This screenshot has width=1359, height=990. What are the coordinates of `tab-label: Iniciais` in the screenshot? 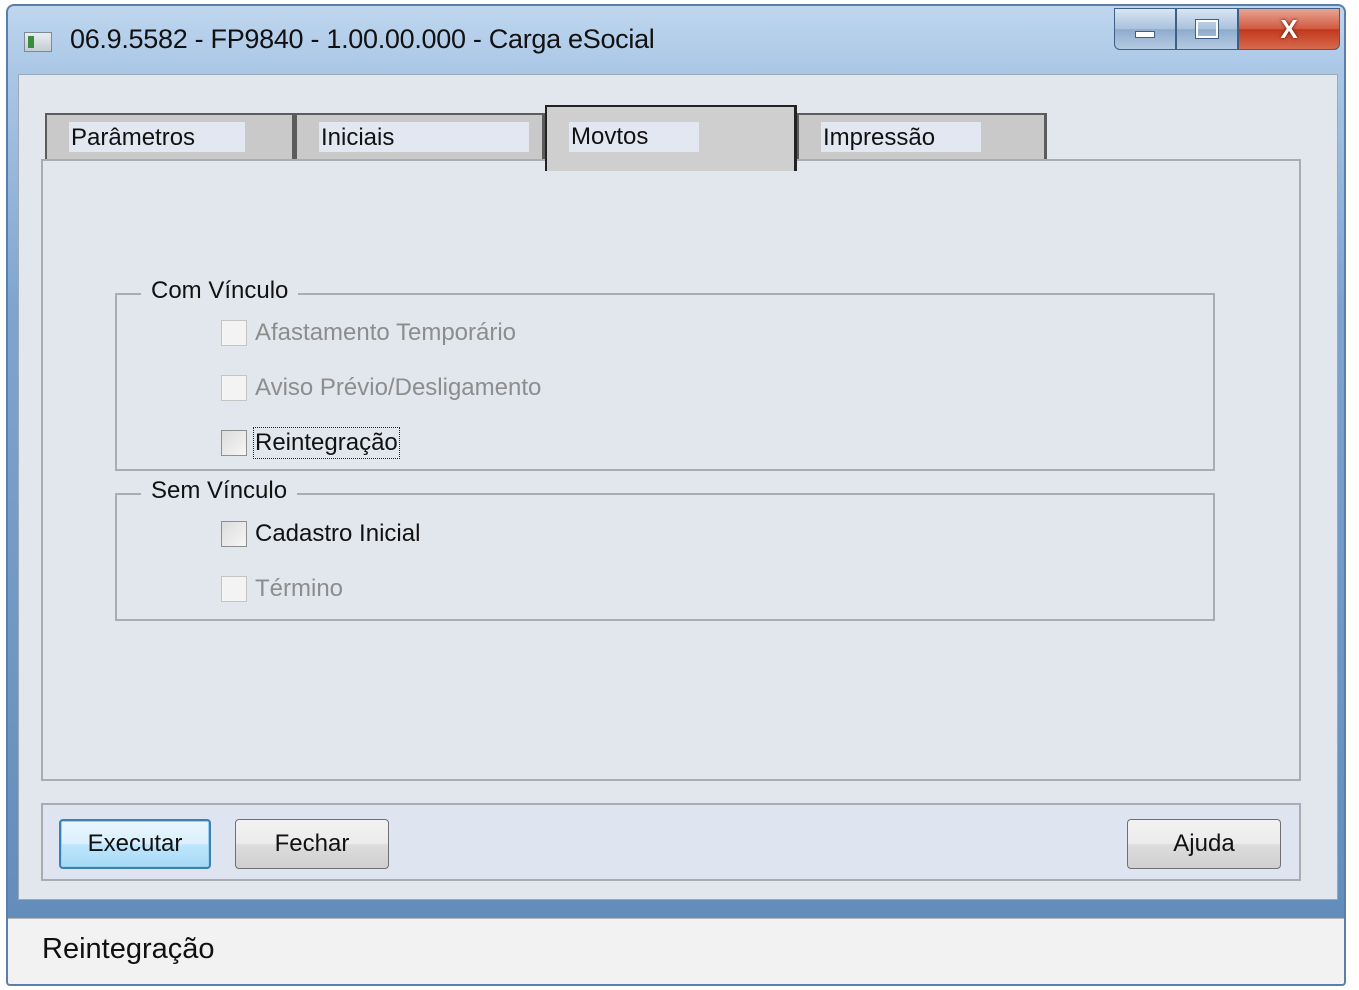 It's located at (358, 137).